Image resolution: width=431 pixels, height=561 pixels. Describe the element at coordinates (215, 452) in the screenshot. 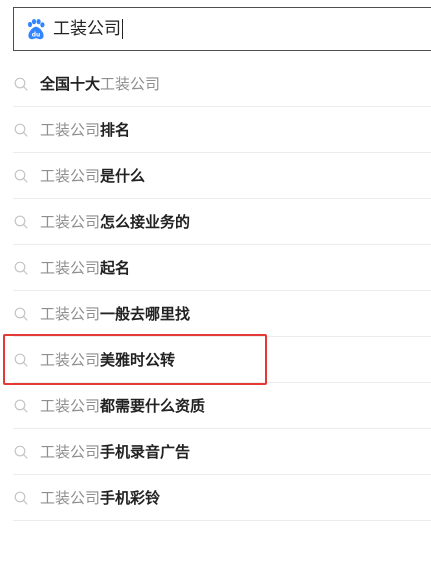

I see `suggestion-item: 工装公司手机录音广告` at that location.